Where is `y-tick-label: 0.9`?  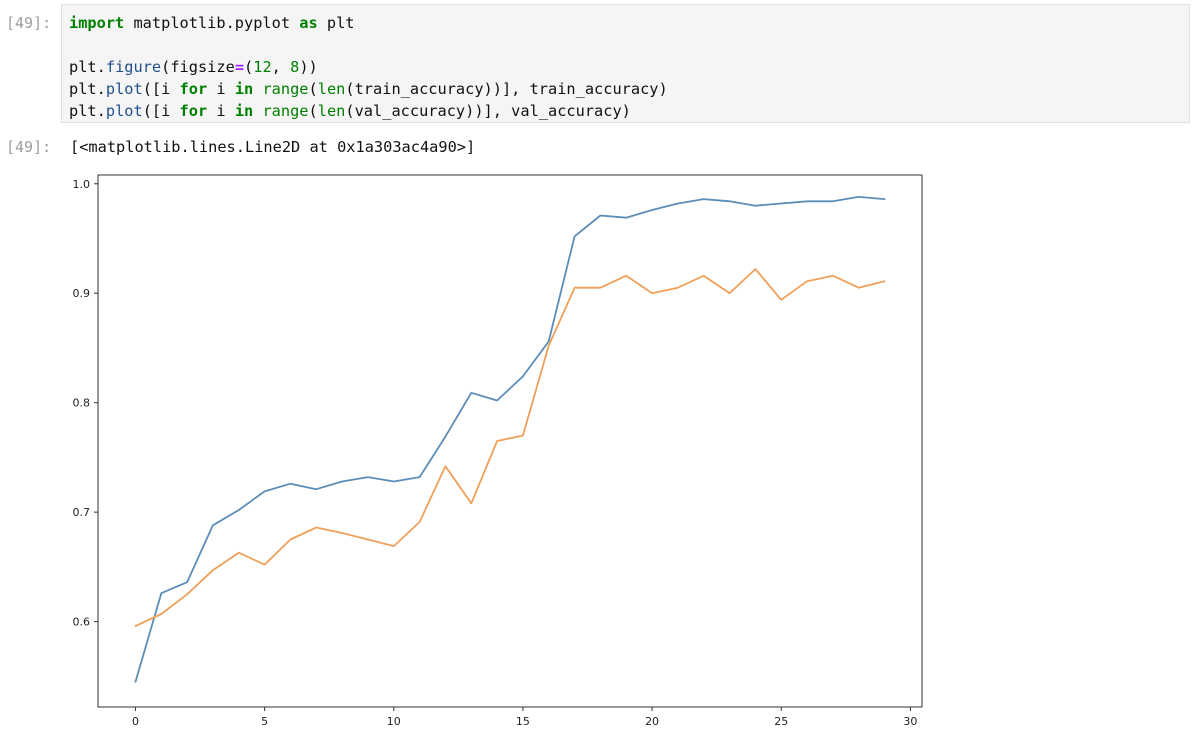 y-tick-label: 0.9 is located at coordinates (82, 293).